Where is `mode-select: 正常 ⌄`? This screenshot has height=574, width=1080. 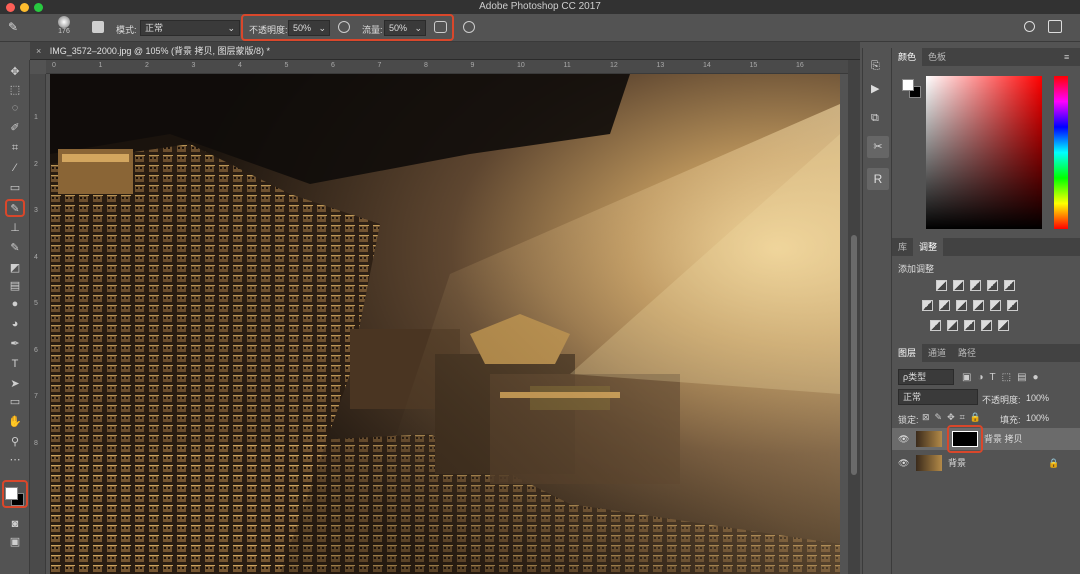 mode-select: 正常 ⌄ is located at coordinates (190, 28).